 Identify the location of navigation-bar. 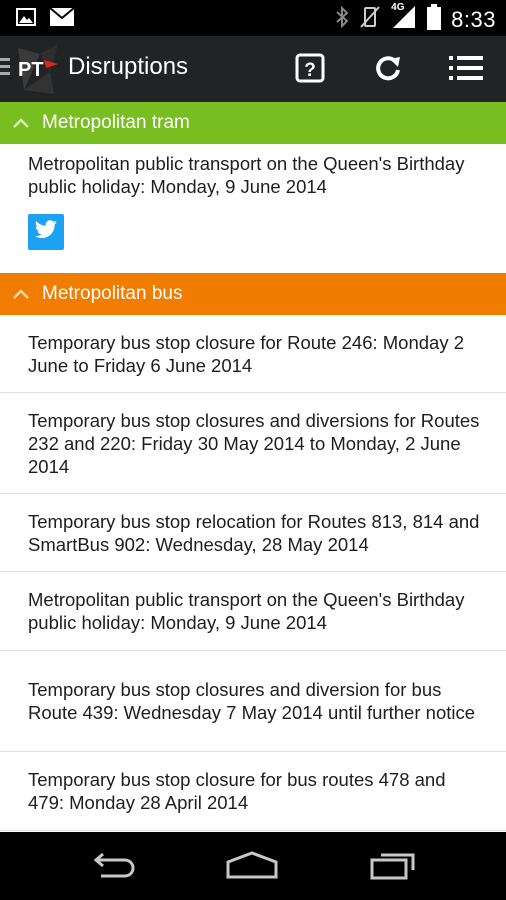
(253, 866).